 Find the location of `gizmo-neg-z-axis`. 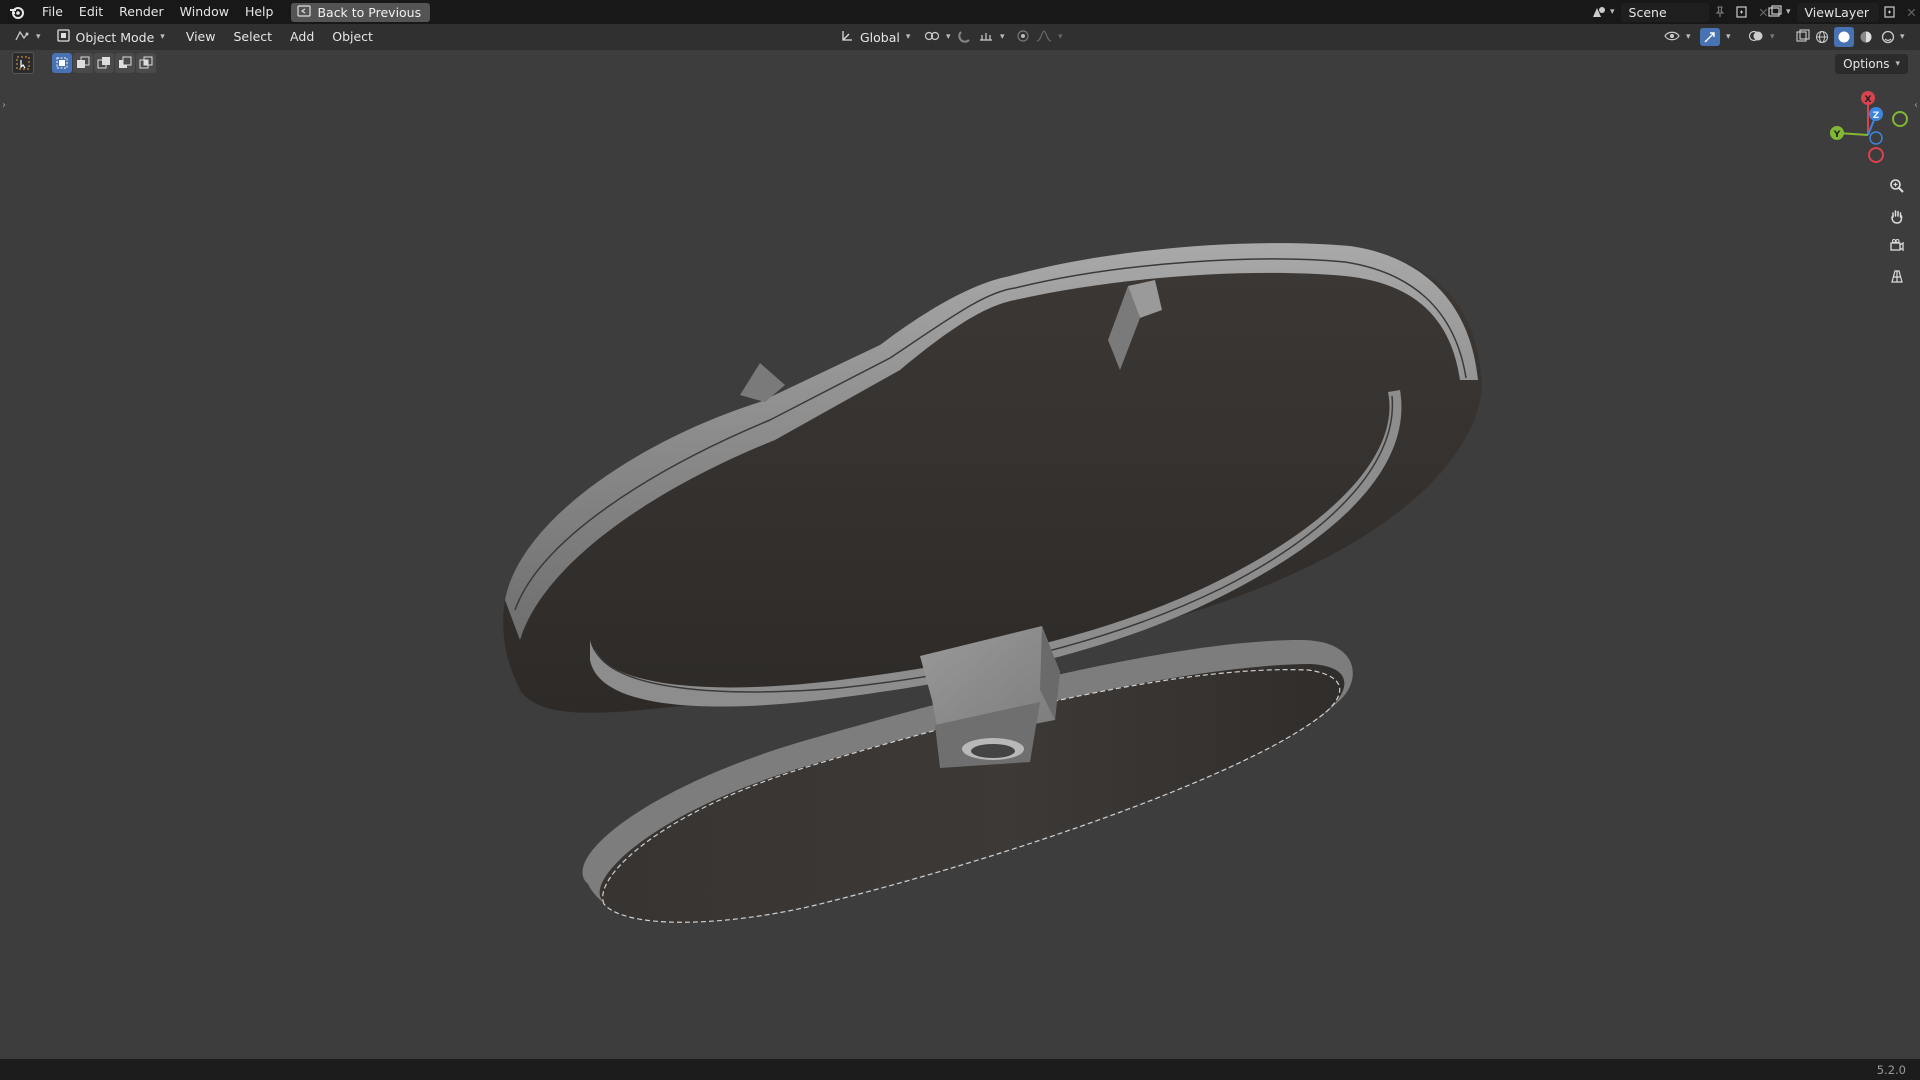

gizmo-neg-z-axis is located at coordinates (1876, 138).